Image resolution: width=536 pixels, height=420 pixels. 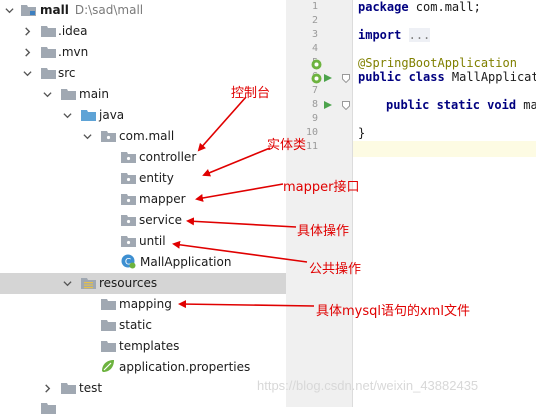 I want to click on annotation-until: 公共操作, so click(x=335, y=269).